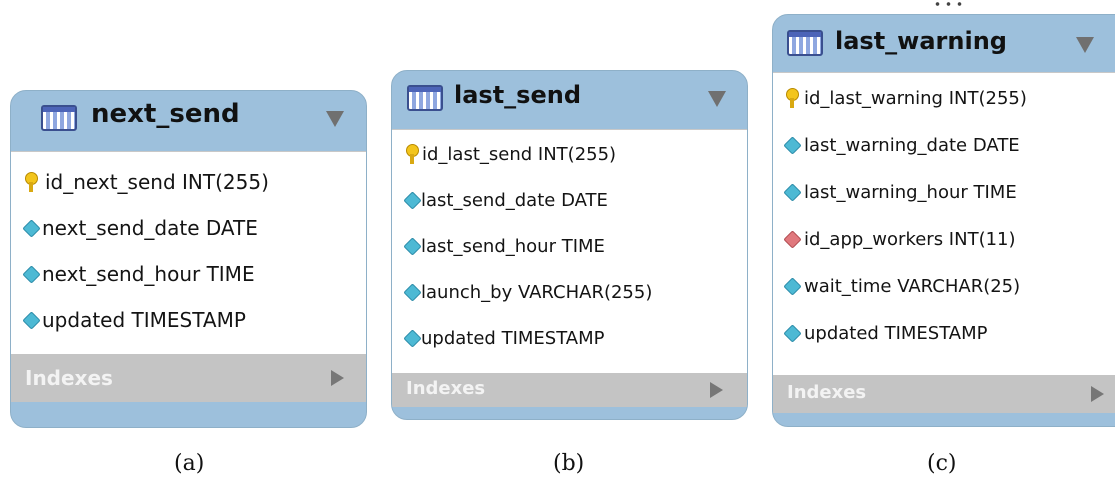 The height and width of the screenshot is (478, 1115). I want to click on entity-header: next_send, so click(188, 116).